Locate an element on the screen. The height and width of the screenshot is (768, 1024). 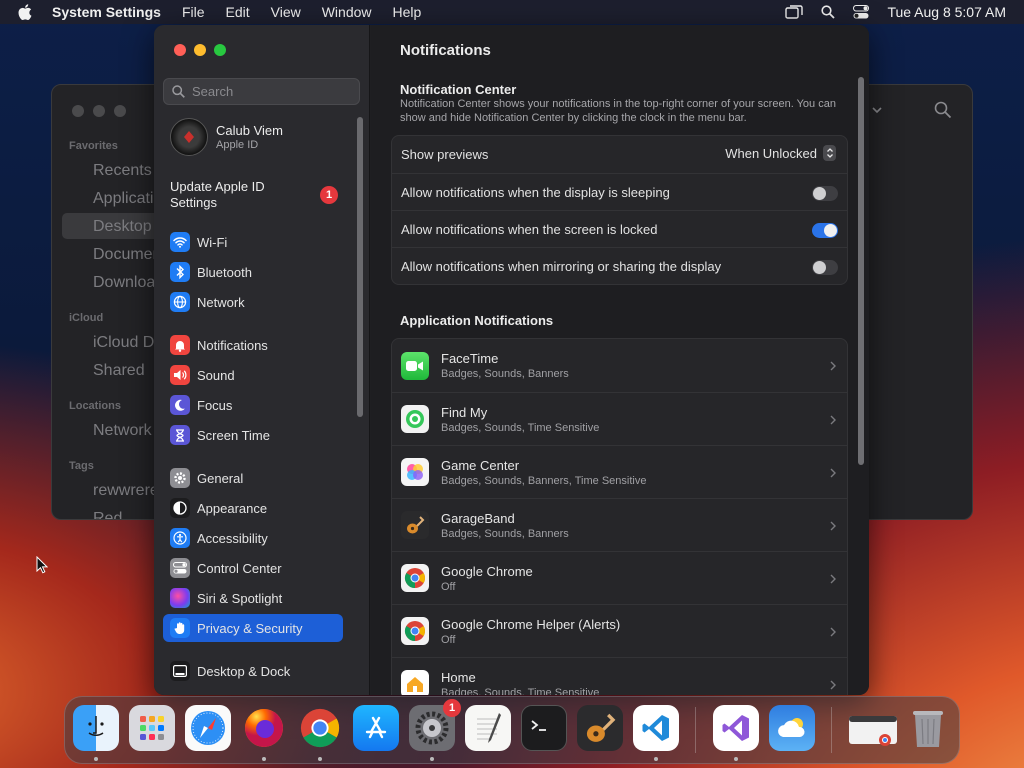
finder-traffic-lights is located at coordinates (99, 111).